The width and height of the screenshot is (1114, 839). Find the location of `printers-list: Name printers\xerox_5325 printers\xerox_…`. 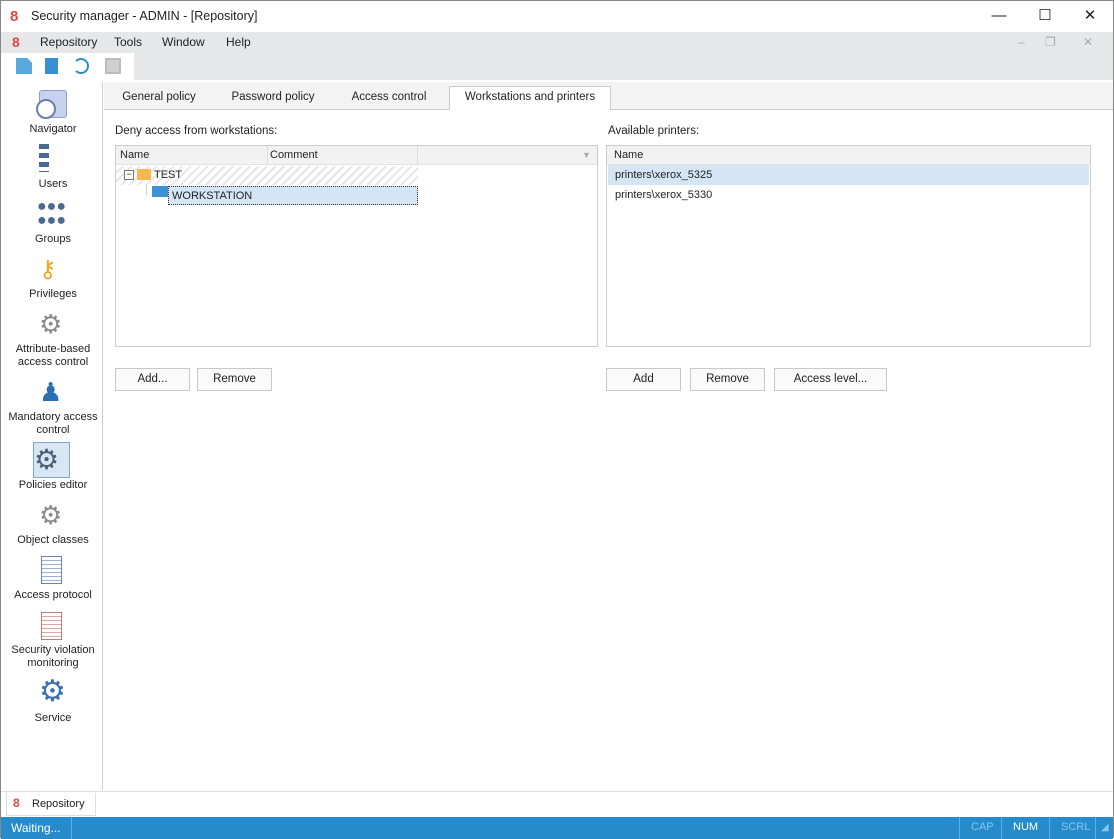

printers-list: Name printers\xerox_5325 printers\xerox_… is located at coordinates (848, 246).